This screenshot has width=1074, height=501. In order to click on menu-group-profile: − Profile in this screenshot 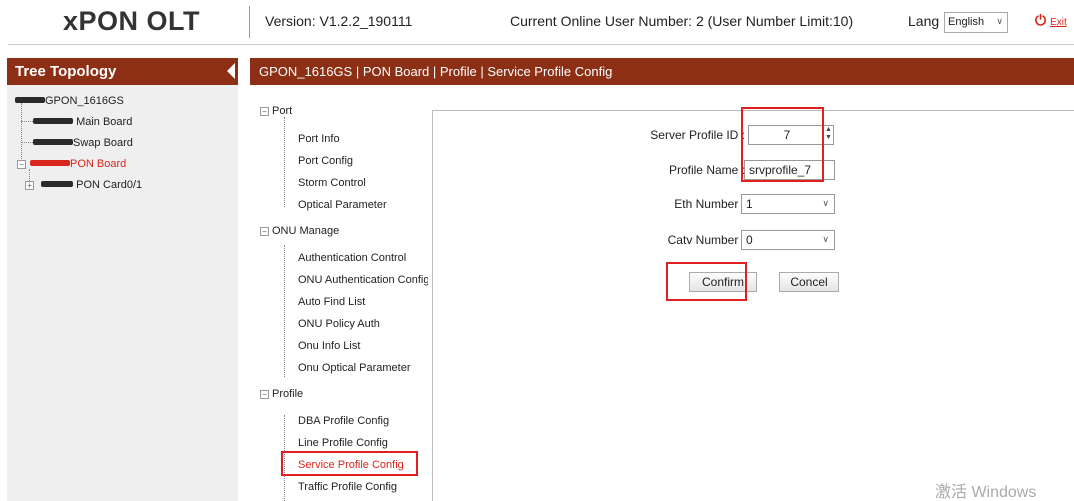, I will do `click(281, 394)`.